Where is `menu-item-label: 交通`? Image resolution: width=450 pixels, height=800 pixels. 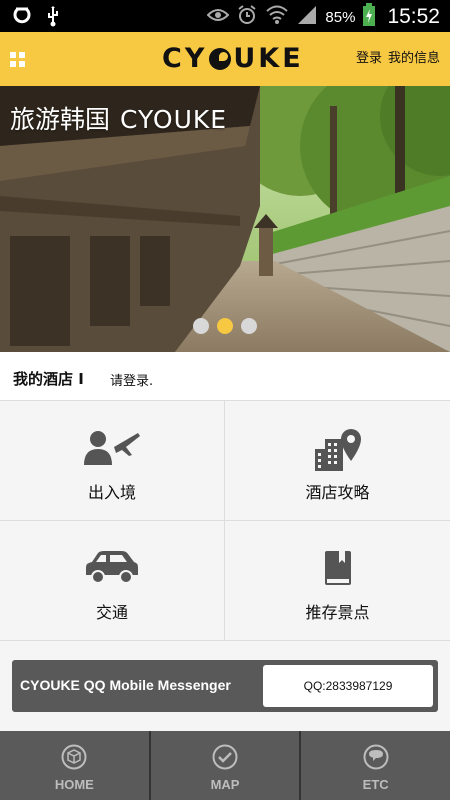 menu-item-label: 交通 is located at coordinates (111, 612).